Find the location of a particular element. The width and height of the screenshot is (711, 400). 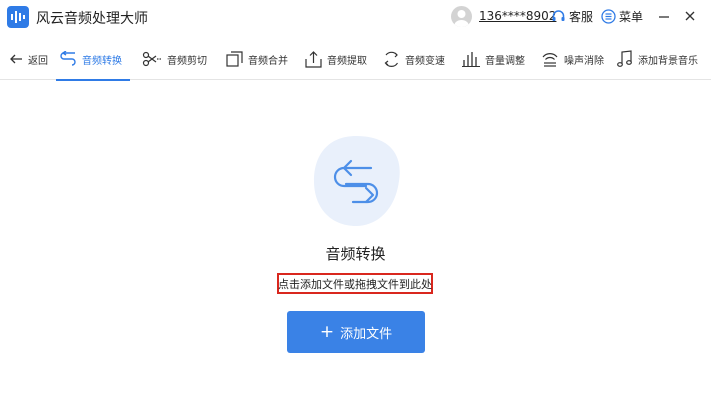

tab-audio-extract: 音频提取 is located at coordinates (336, 59).